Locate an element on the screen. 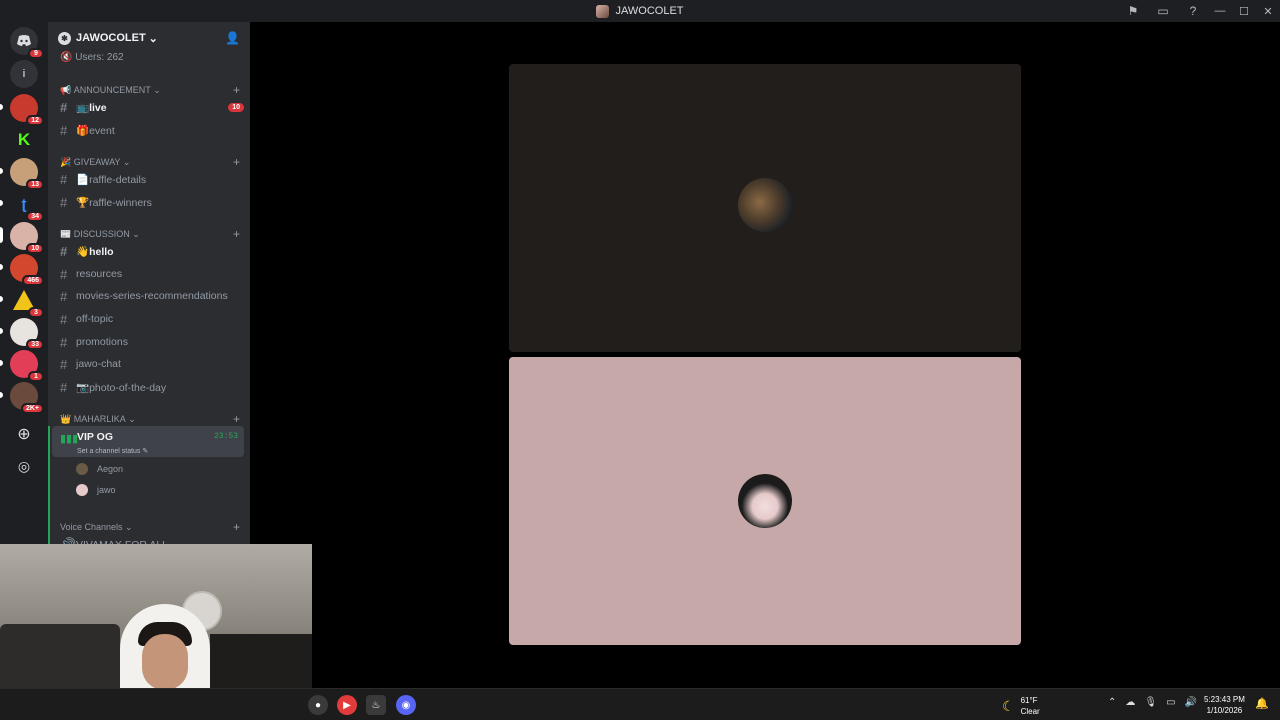  unread-badge: 9 is located at coordinates (36, 53).